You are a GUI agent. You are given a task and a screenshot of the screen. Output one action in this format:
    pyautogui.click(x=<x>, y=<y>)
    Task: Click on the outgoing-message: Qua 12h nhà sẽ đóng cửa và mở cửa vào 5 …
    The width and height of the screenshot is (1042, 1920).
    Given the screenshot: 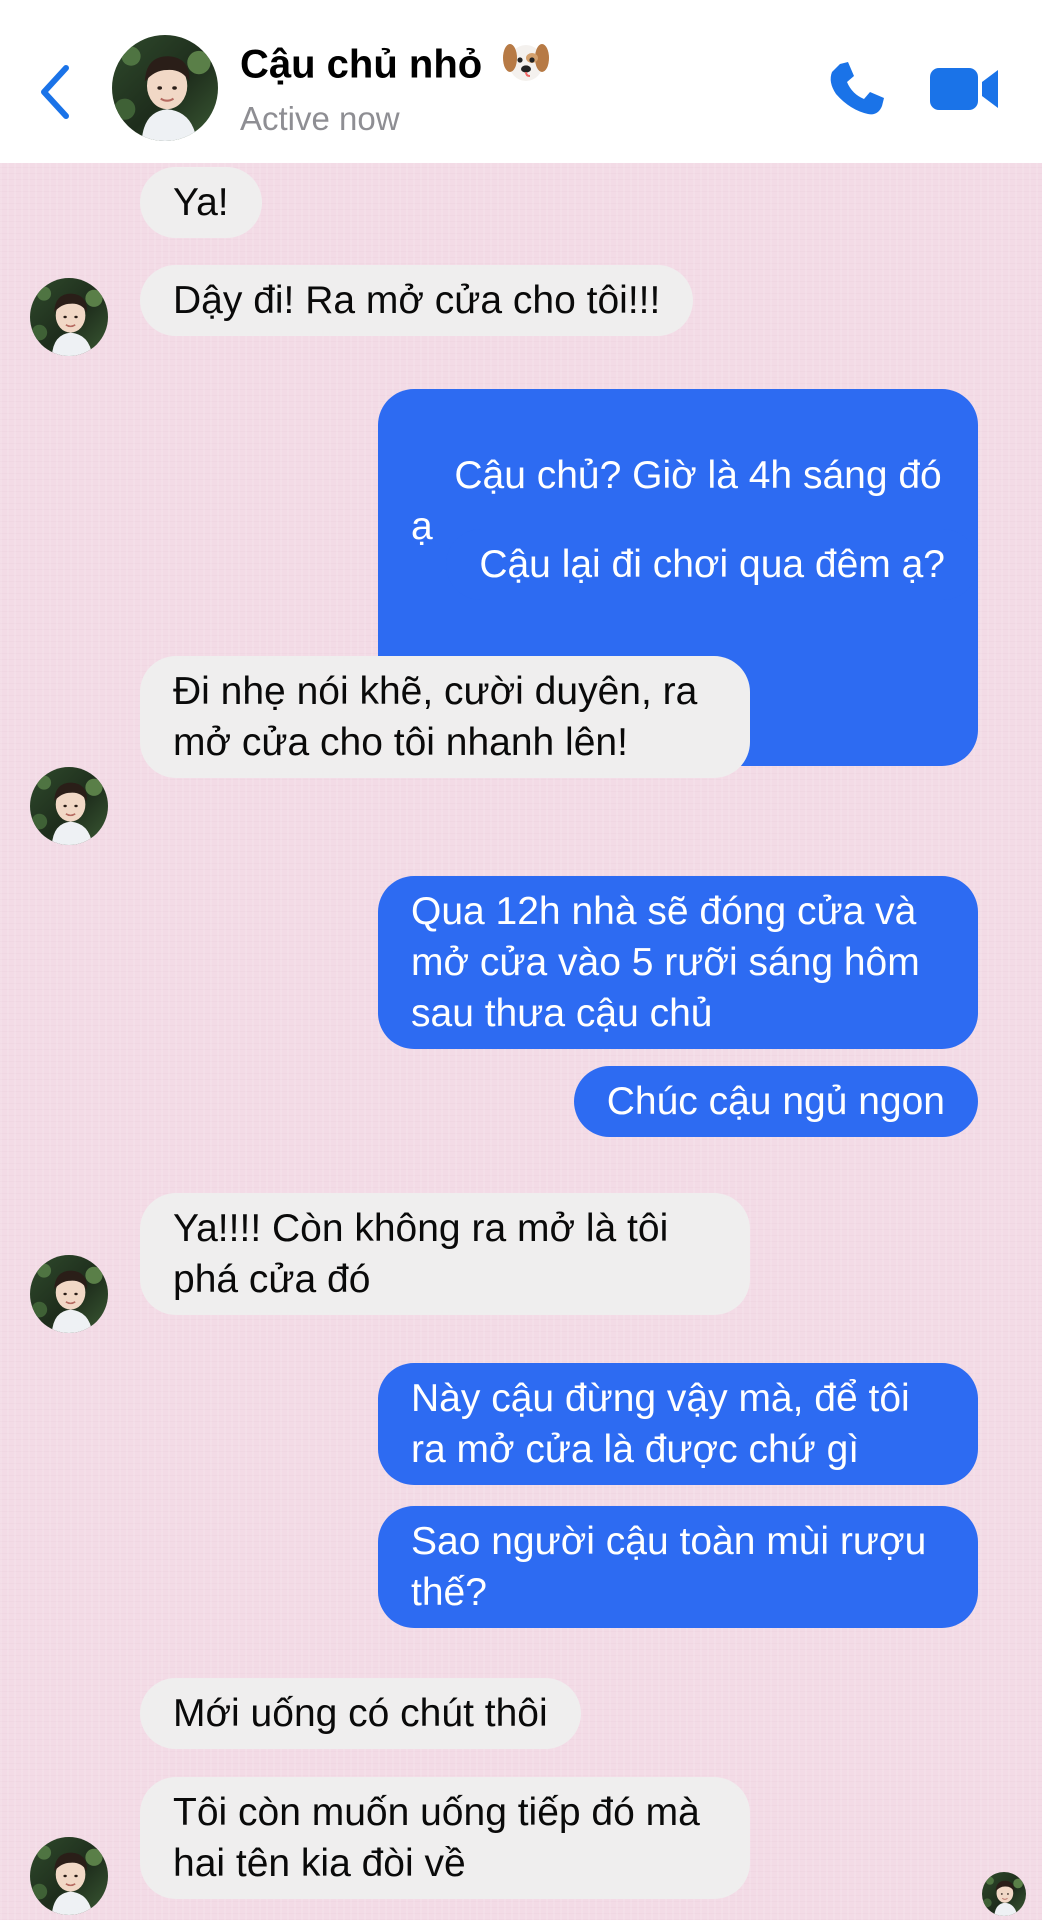 What is the action you would take?
    pyautogui.click(x=678, y=962)
    